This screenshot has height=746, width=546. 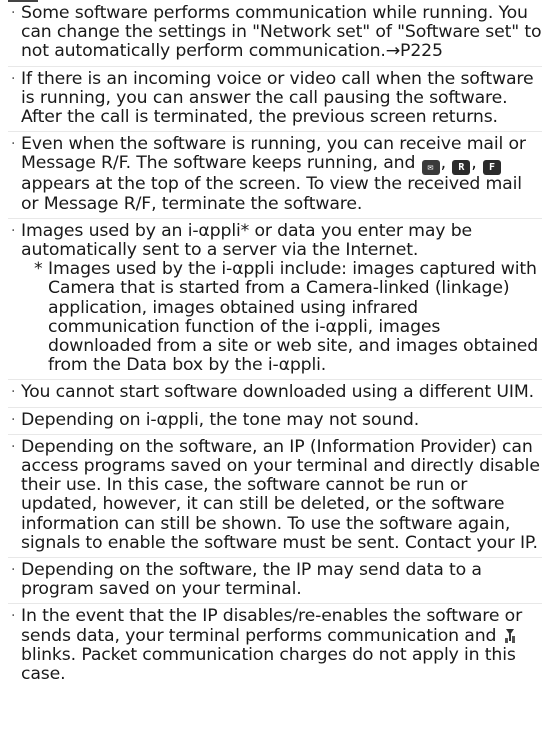 What do you see at coordinates (38, 269) in the screenshot?
I see `footnote-marker: *` at bounding box center [38, 269].